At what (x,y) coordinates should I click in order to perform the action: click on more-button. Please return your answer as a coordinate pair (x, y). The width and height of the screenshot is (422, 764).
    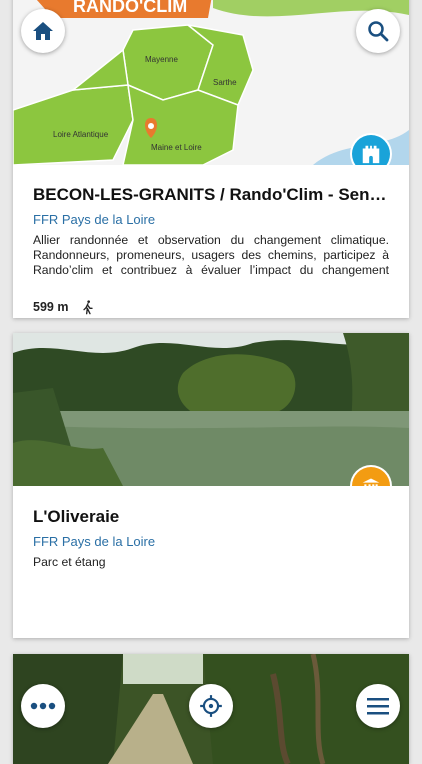
    Looking at the image, I should click on (43, 706).